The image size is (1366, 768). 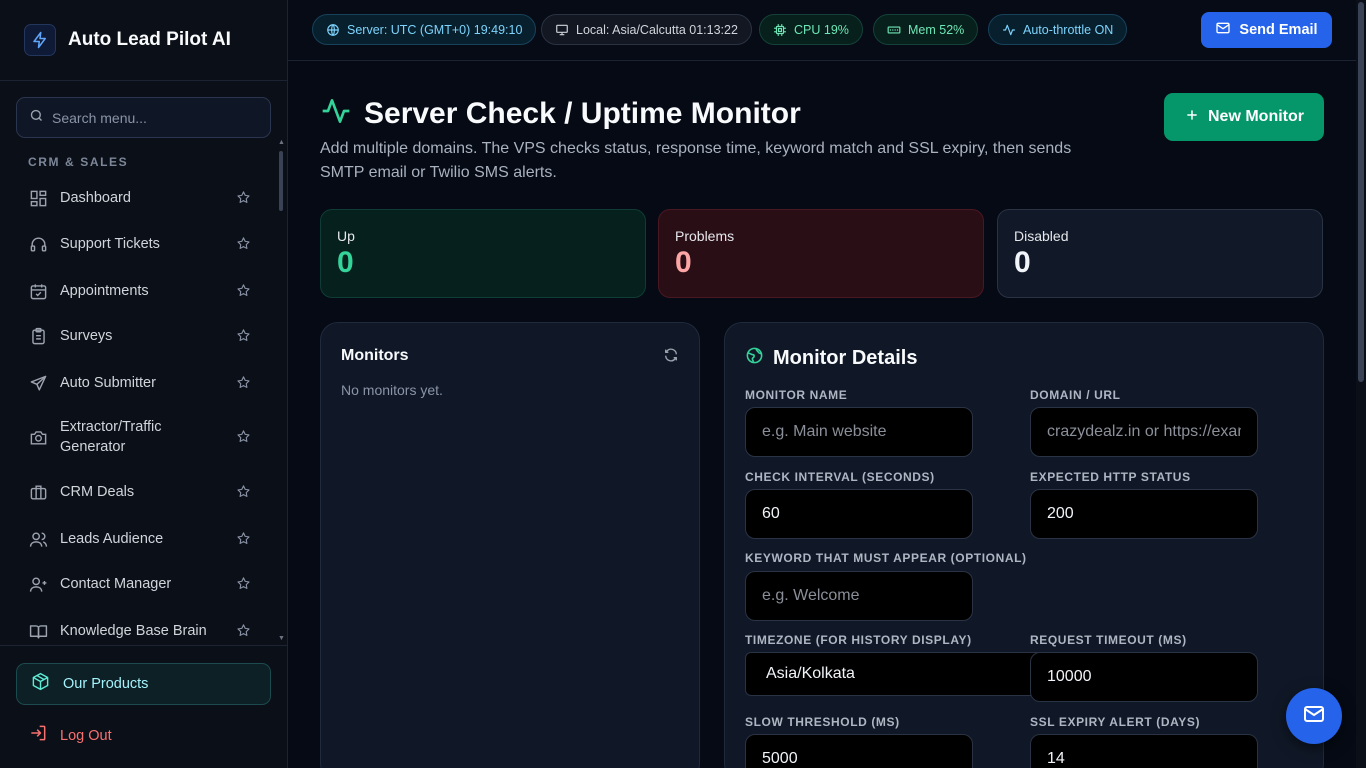 What do you see at coordinates (1144, 514) in the screenshot?
I see `expected-status-input` at bounding box center [1144, 514].